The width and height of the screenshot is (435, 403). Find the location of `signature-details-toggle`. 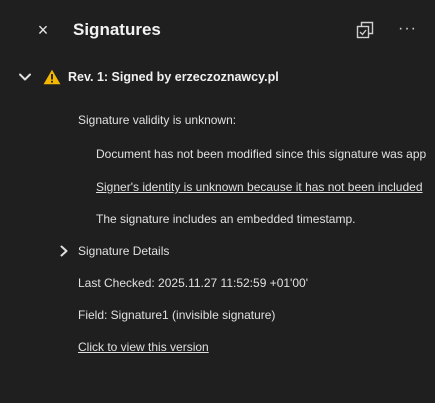

signature-details-toggle is located at coordinates (64, 251).